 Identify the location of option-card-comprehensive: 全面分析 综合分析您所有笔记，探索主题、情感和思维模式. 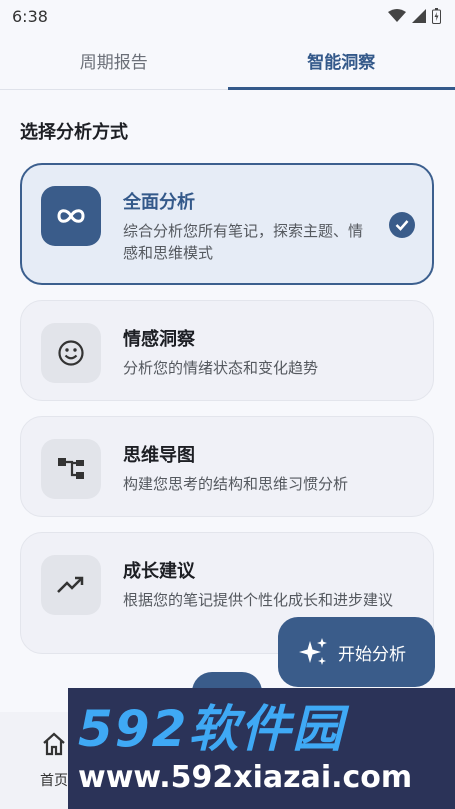
(227, 224).